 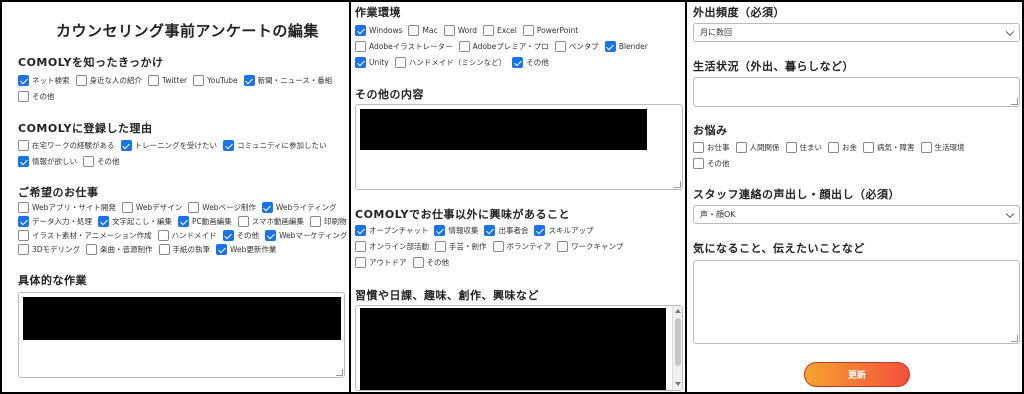 What do you see at coordinates (677, 342) in the screenshot?
I see `scrollbar-thumb` at bounding box center [677, 342].